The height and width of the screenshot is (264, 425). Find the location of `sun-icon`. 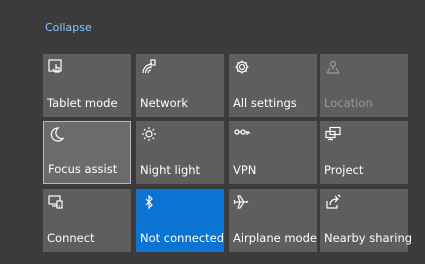

sun-icon is located at coordinates (149, 134).